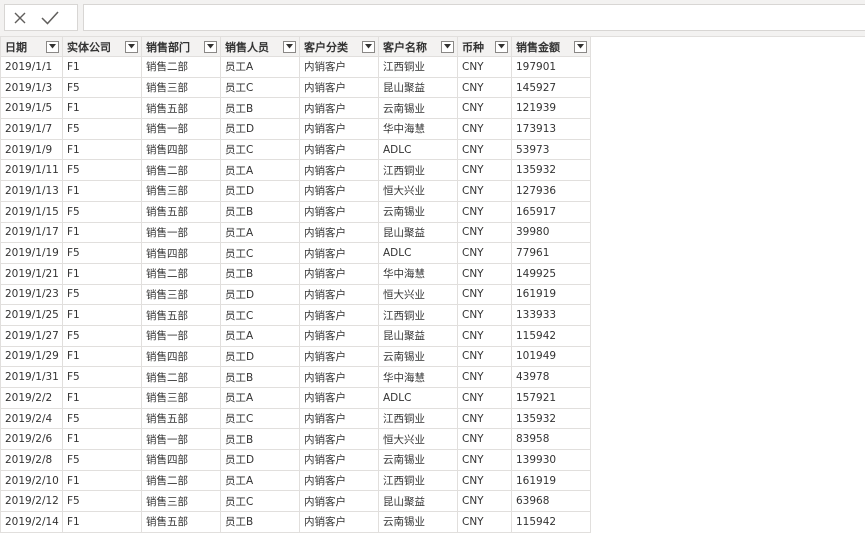  What do you see at coordinates (31, 377) in the screenshot?
I see `table-cell: 2019/1/31` at bounding box center [31, 377].